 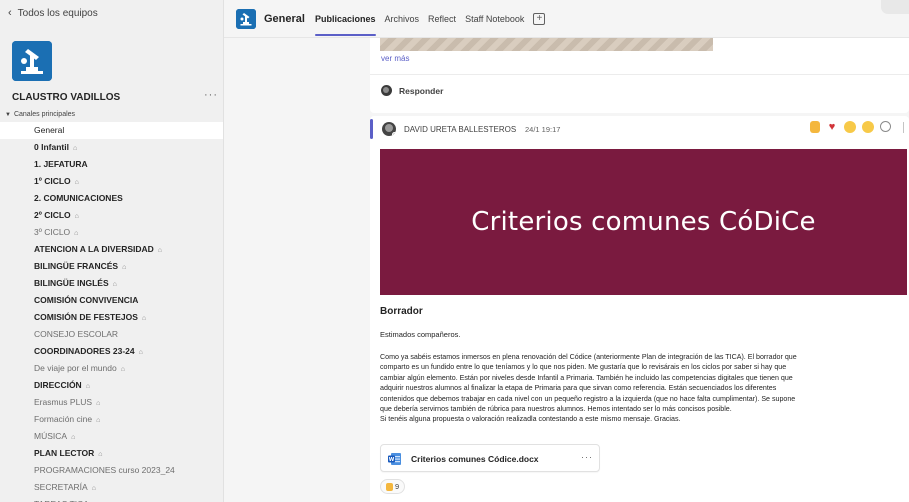 What do you see at coordinates (86, 317) in the screenshot?
I see `channel-label: COMISIÓN DE FESTEJOS` at bounding box center [86, 317].